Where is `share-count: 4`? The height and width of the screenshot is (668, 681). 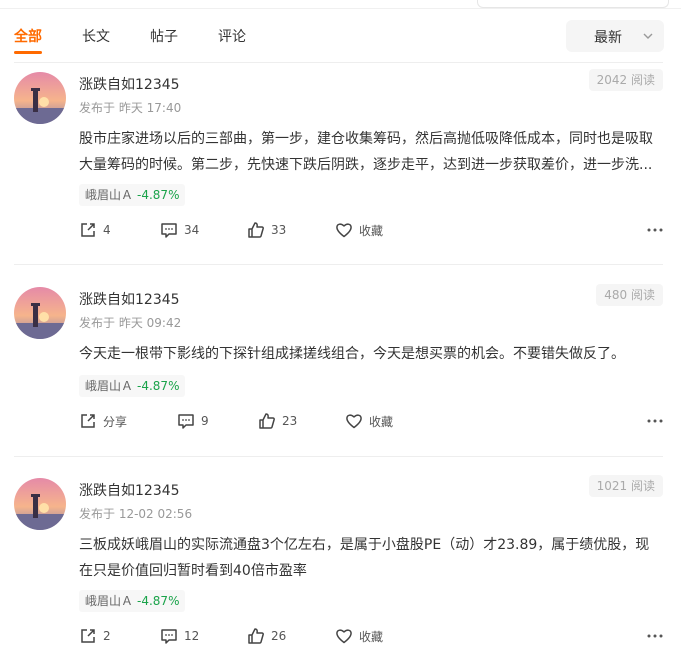
share-count: 4 is located at coordinates (107, 230).